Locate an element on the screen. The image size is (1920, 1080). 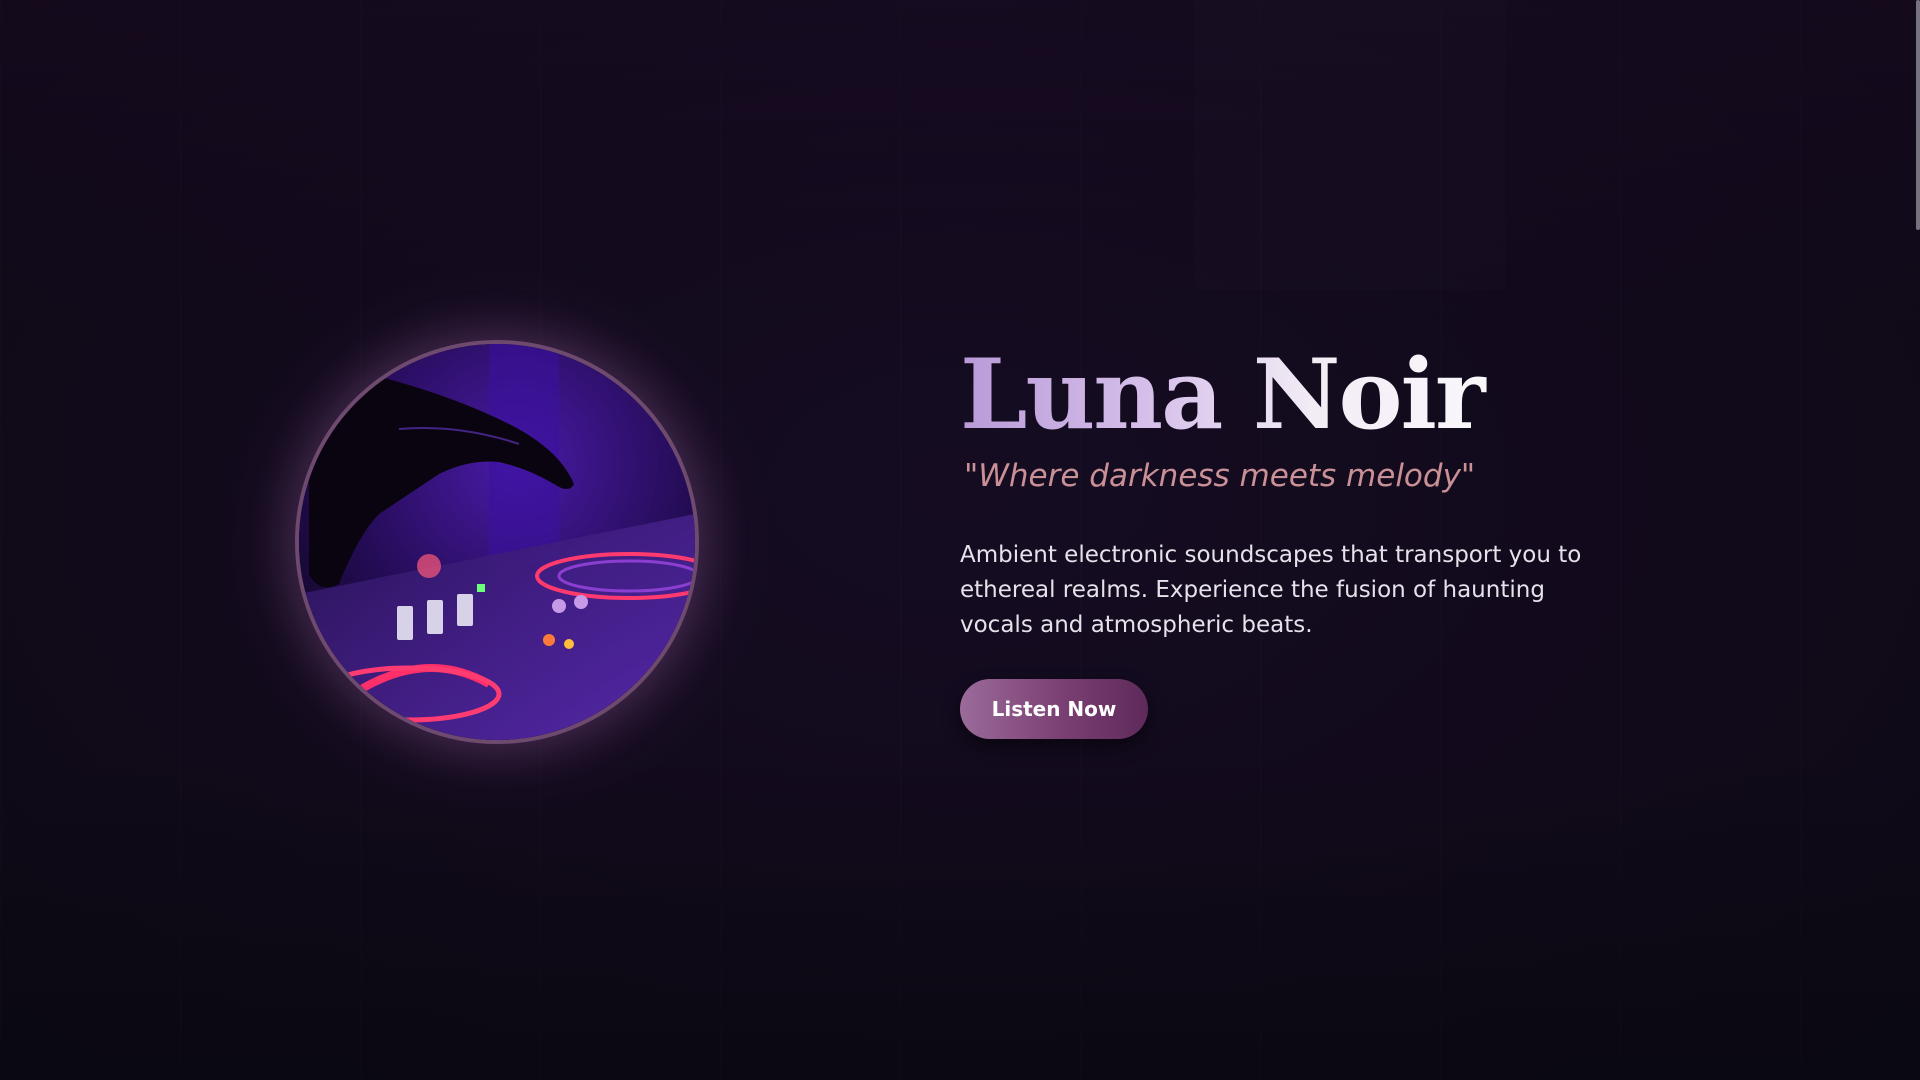
artist-name: Luna Noir is located at coordinates (1280, 395).